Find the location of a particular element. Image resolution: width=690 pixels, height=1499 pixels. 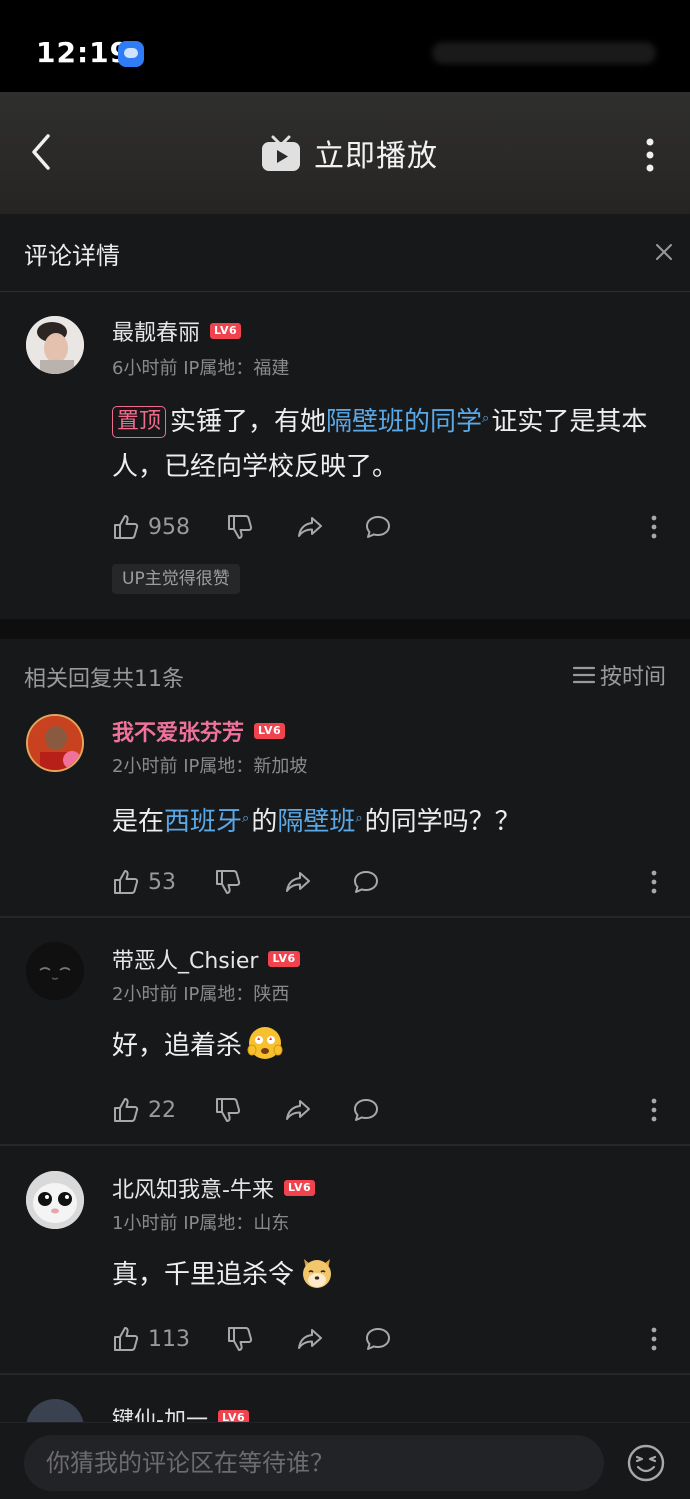

like-button: 958 is located at coordinates (151, 527).